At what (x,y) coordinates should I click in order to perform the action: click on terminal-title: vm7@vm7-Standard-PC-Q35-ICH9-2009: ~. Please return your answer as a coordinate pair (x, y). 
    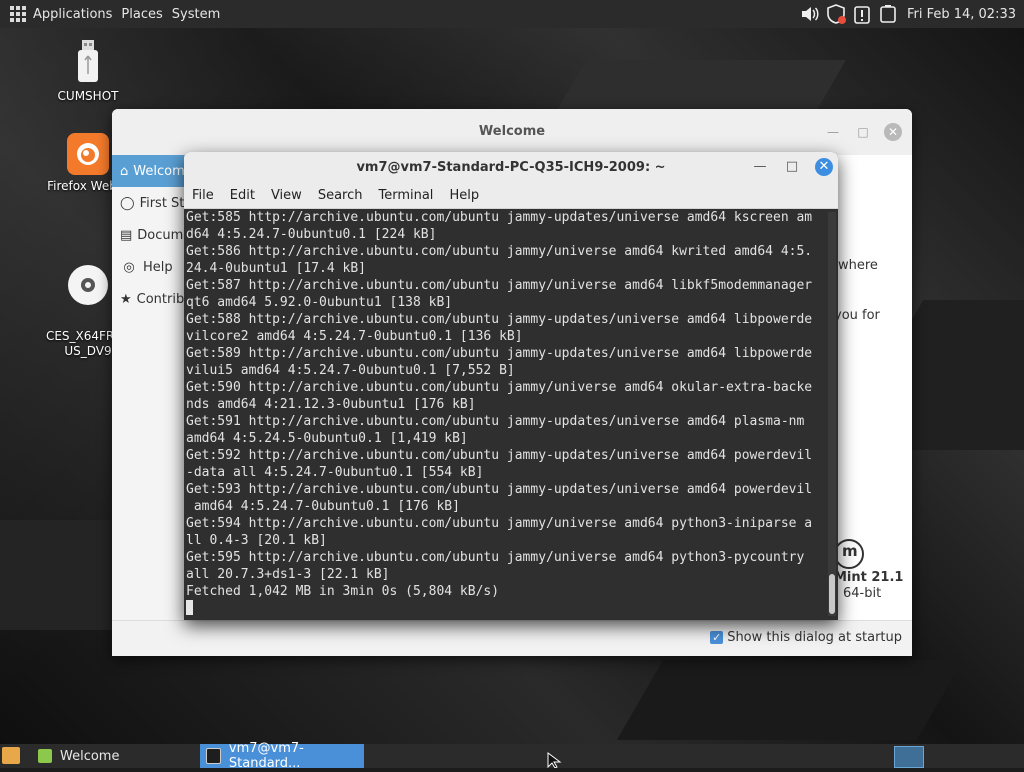
    Looking at the image, I should click on (511, 167).